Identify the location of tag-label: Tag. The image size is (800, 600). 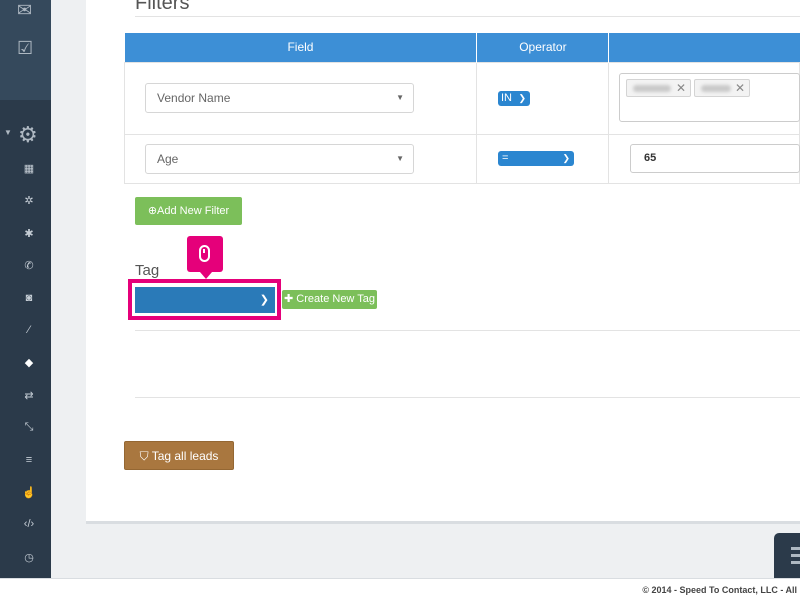
(147, 270).